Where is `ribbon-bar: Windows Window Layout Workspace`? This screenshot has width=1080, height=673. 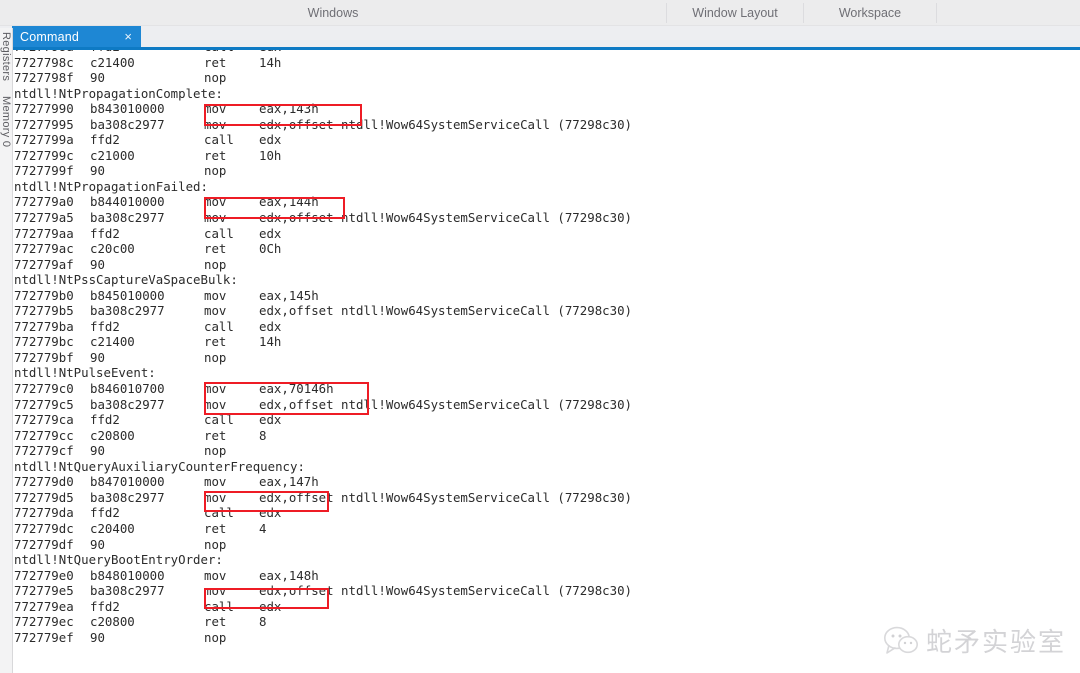
ribbon-bar: Windows Window Layout Workspace is located at coordinates (540, 13).